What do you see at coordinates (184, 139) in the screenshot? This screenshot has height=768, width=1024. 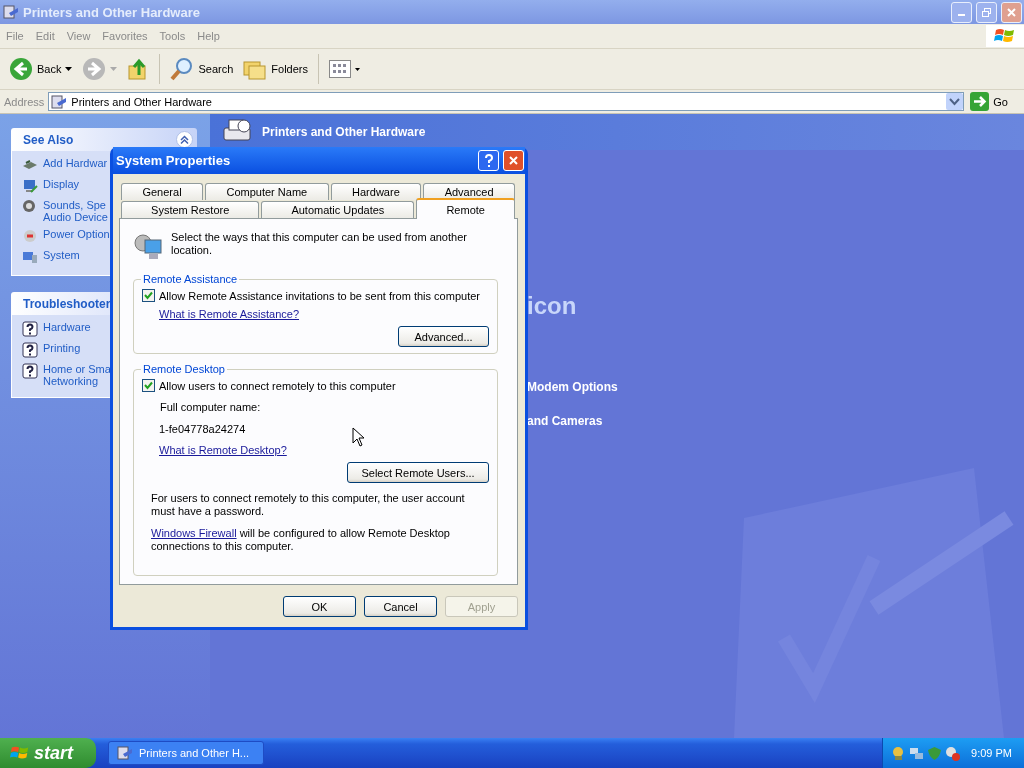 I see `collapse-icon` at bounding box center [184, 139].